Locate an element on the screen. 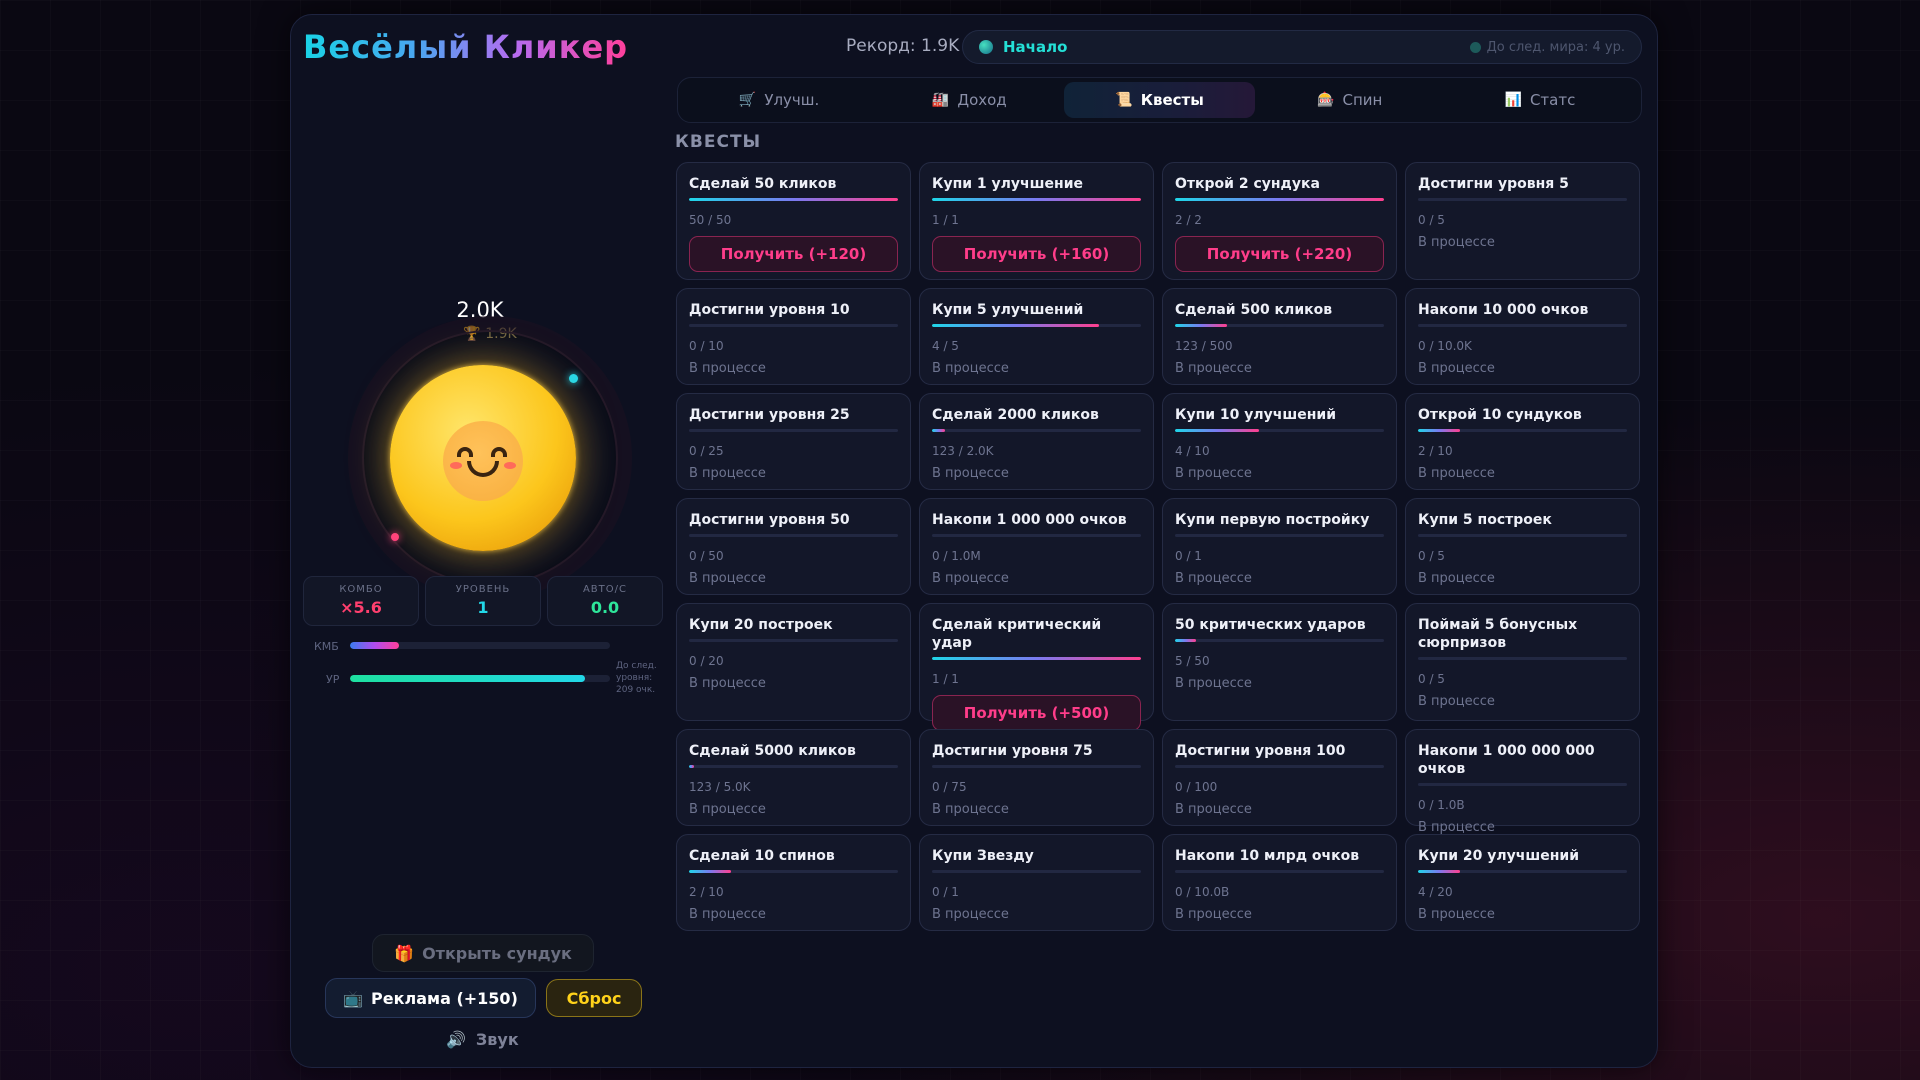 The image size is (1920, 1080). quest-title: Купи 5 улучшений is located at coordinates (1008, 310).